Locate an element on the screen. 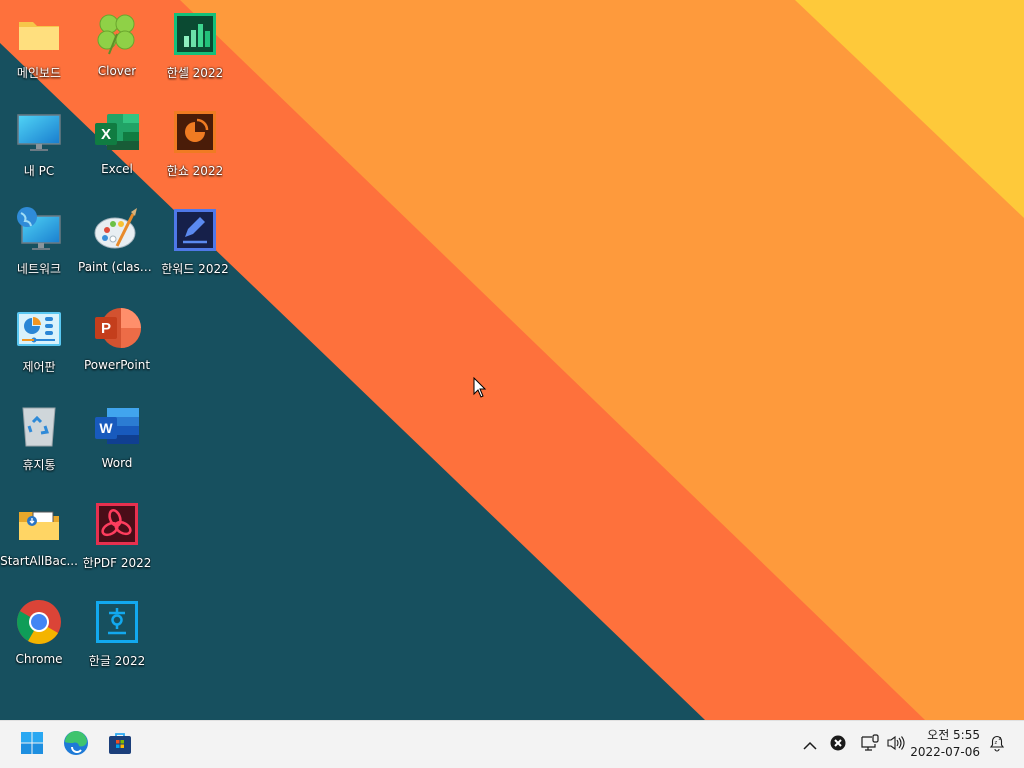 Image resolution: width=1024 pixels, height=768 pixels. desktop-icon-label: 메인보드 is located at coordinates (39, 73).